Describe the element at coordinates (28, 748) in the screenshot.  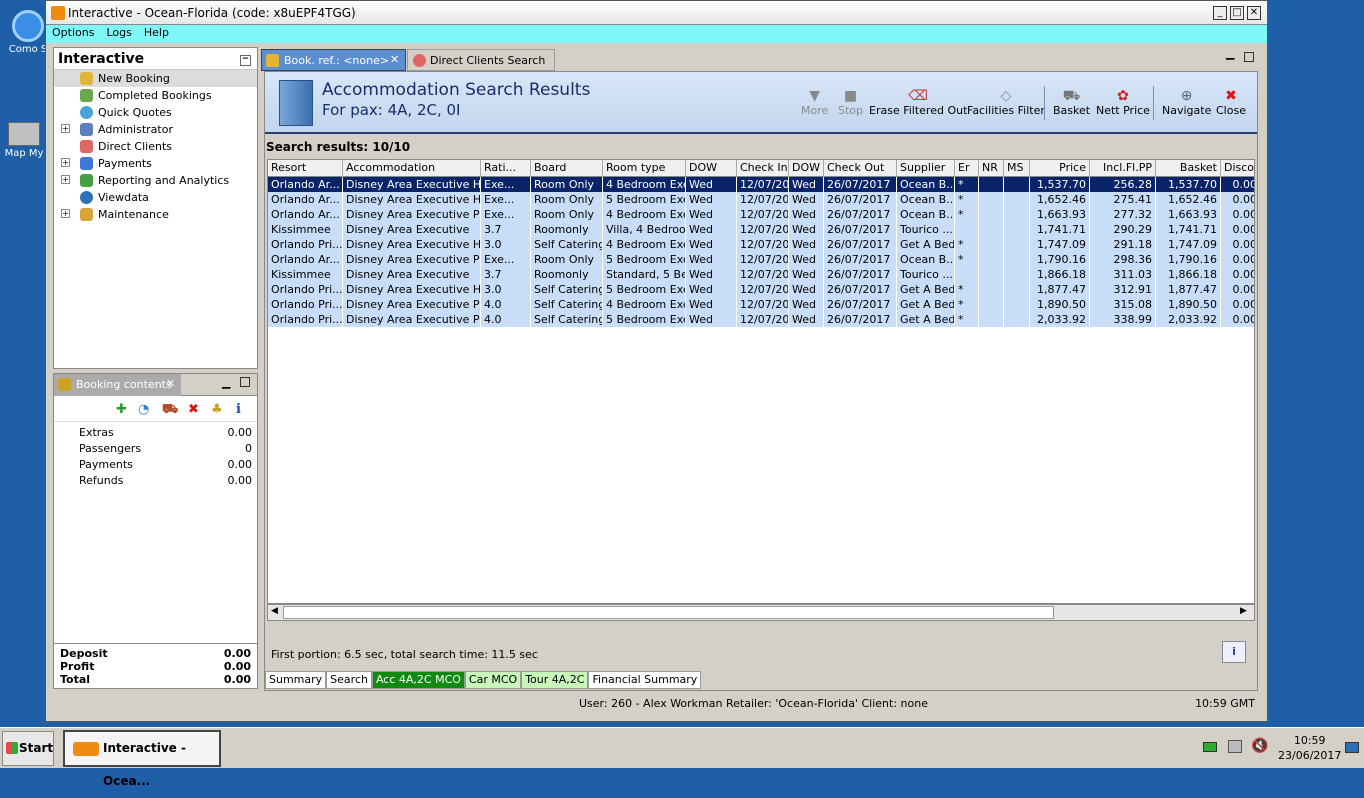
I see `start-button: Start` at that location.